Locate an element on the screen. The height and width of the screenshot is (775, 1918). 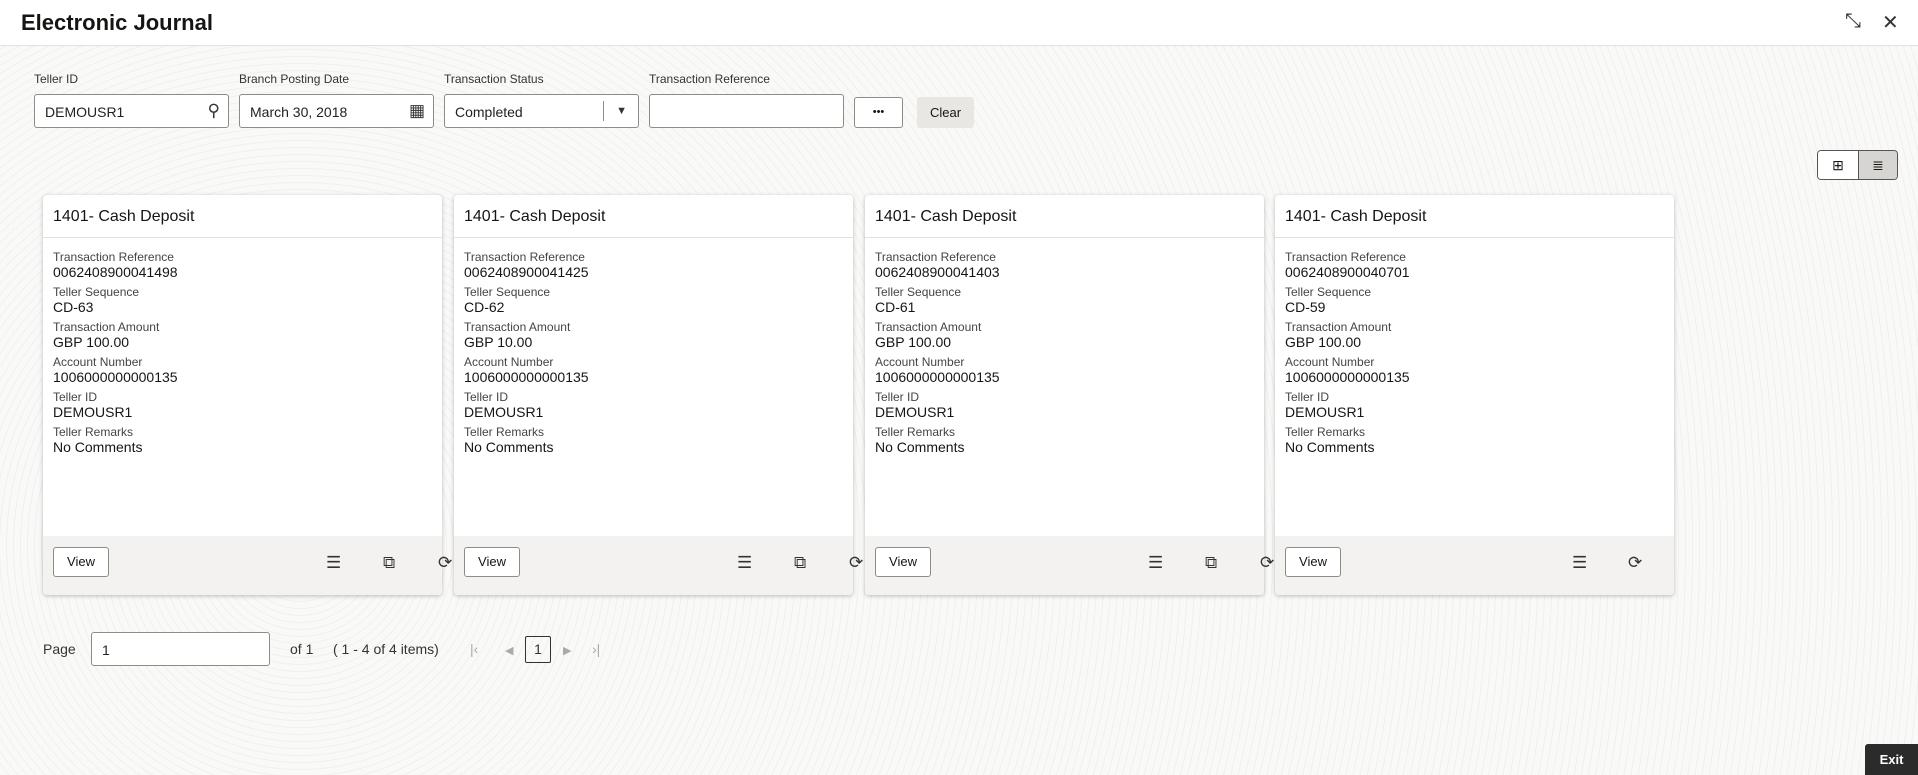
branch-posting-date-input: March 30, 2018 ▦ is located at coordinates (336, 111).